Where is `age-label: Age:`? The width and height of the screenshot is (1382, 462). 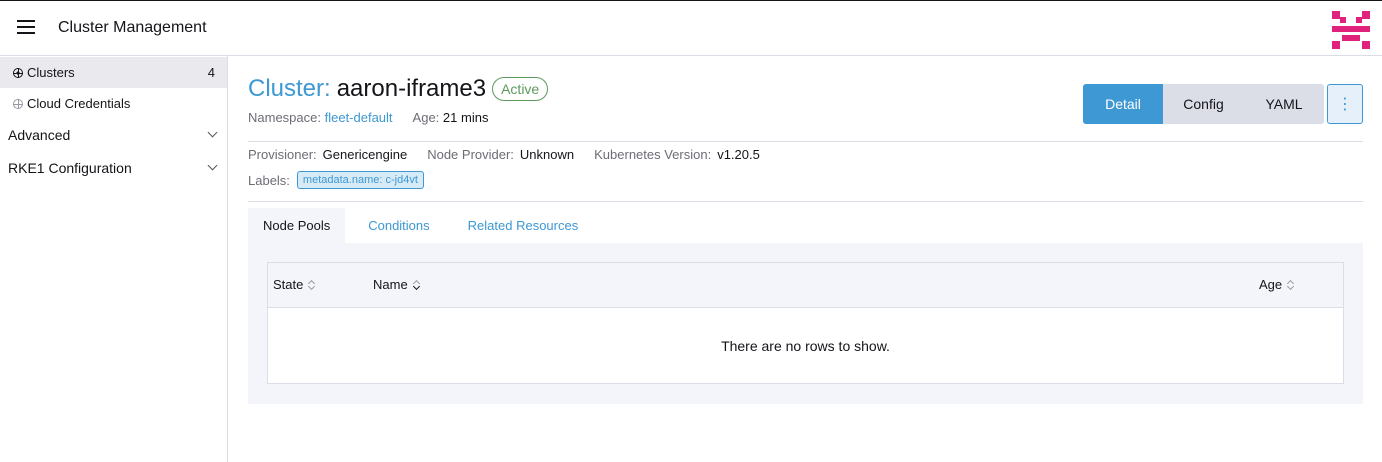 age-label: Age: is located at coordinates (426, 117).